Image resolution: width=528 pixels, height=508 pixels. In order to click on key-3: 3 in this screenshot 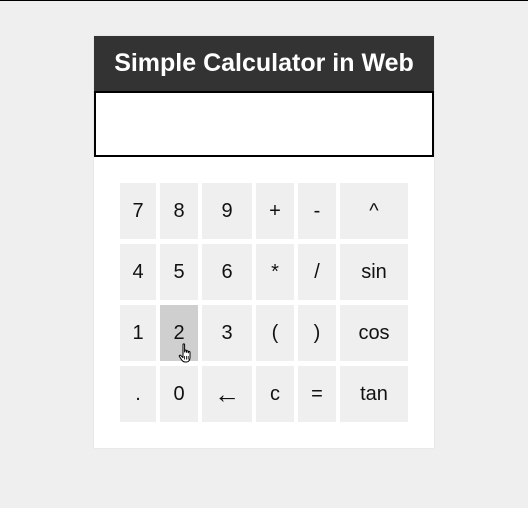, I will do `click(227, 333)`.